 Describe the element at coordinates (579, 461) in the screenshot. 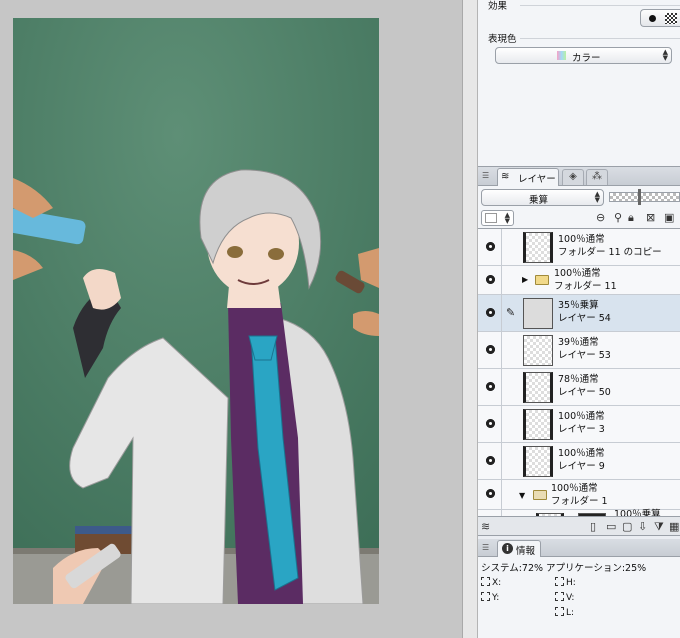

I see `layer-row: 100％通常 レイヤー 9` at that location.